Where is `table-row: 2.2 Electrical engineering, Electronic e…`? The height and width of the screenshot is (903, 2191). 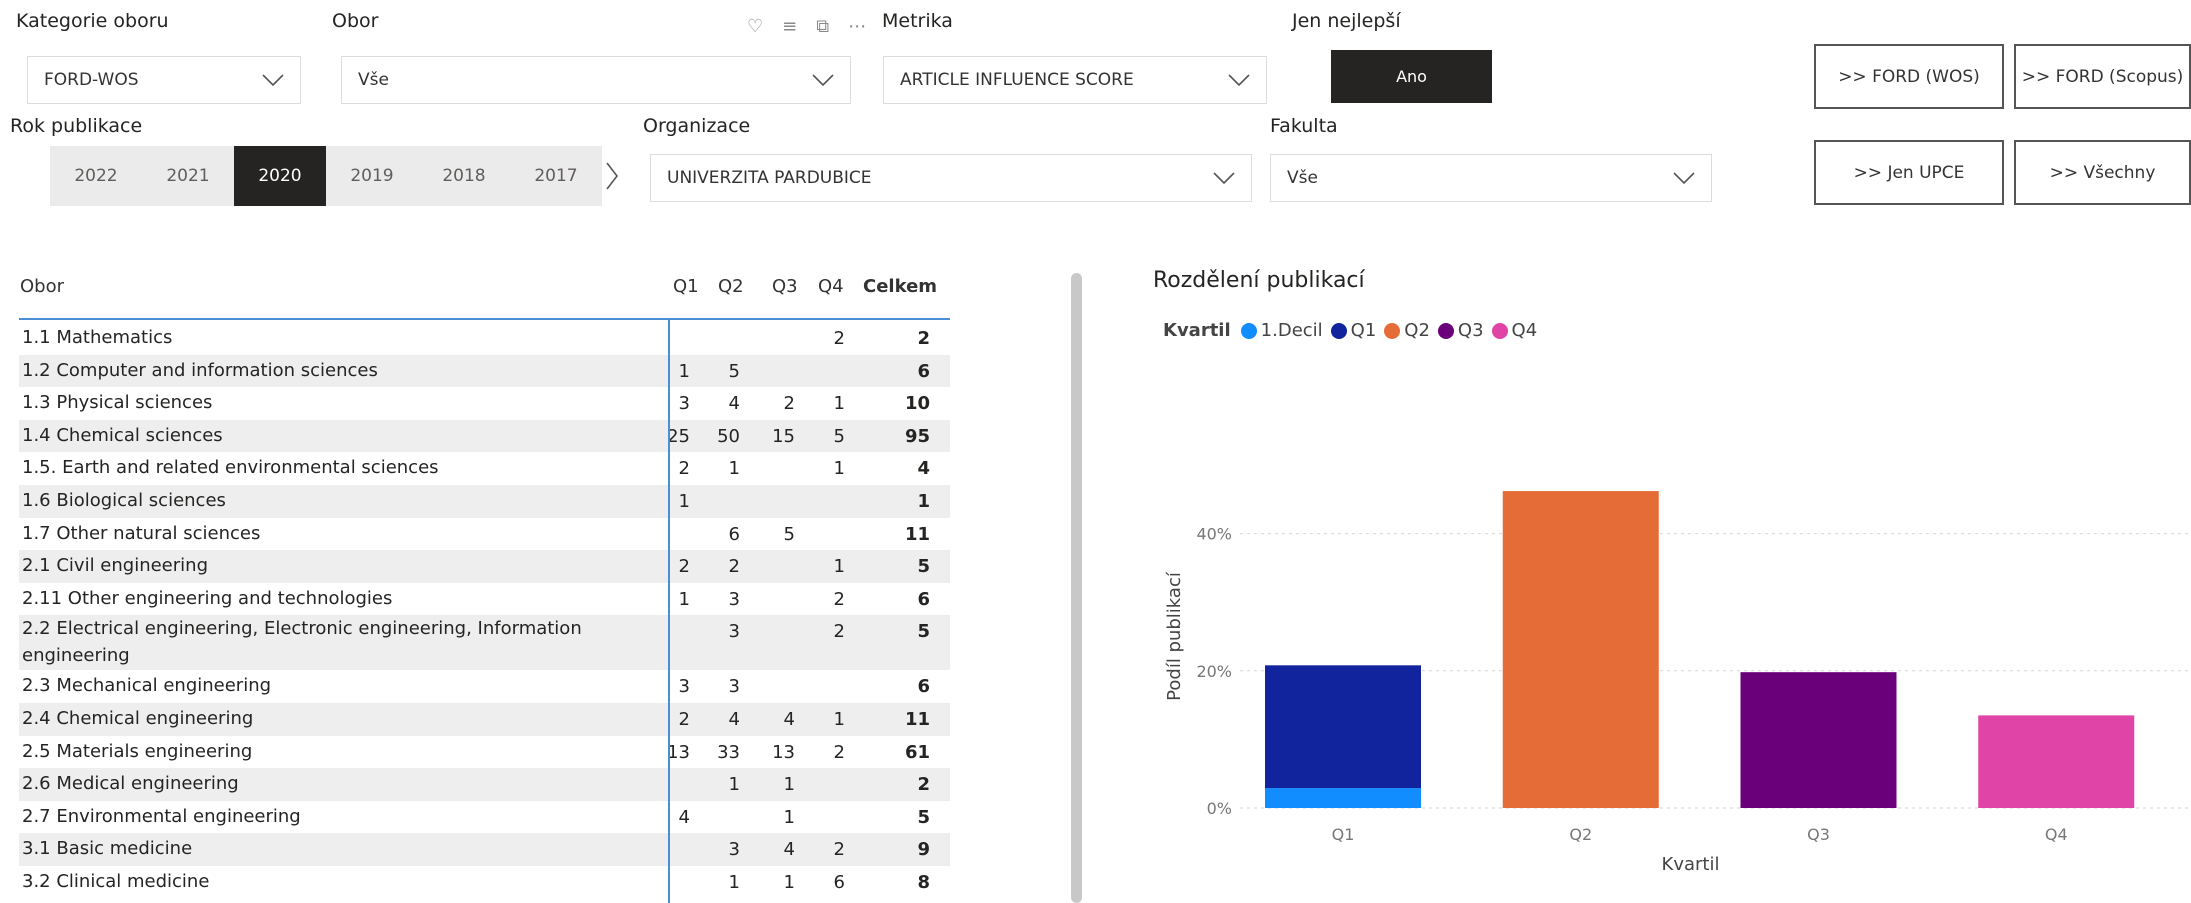 table-row: 2.2 Electrical engineering, Electronic e… is located at coordinates (484, 643).